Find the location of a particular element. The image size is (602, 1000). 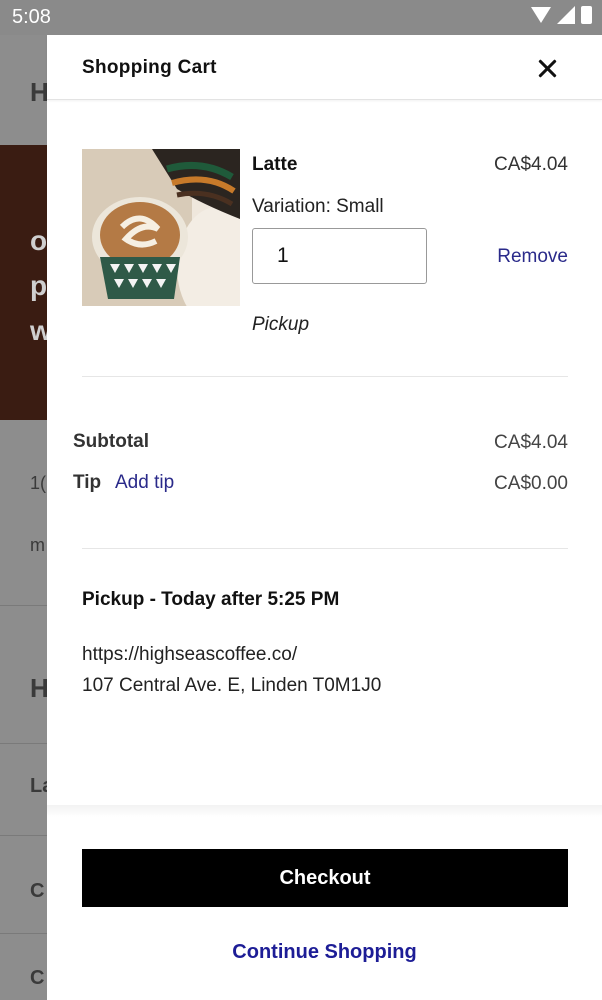

wifi-icon is located at coordinates (541, 15).